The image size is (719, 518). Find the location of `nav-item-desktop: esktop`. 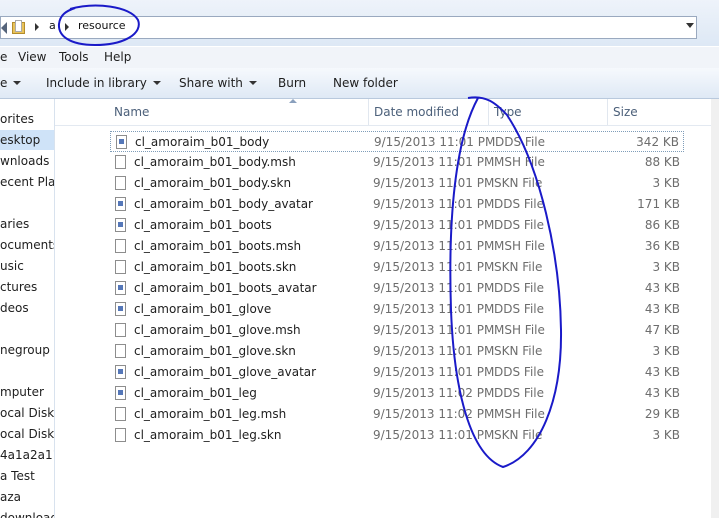

nav-item-desktop: esktop is located at coordinates (27, 140).